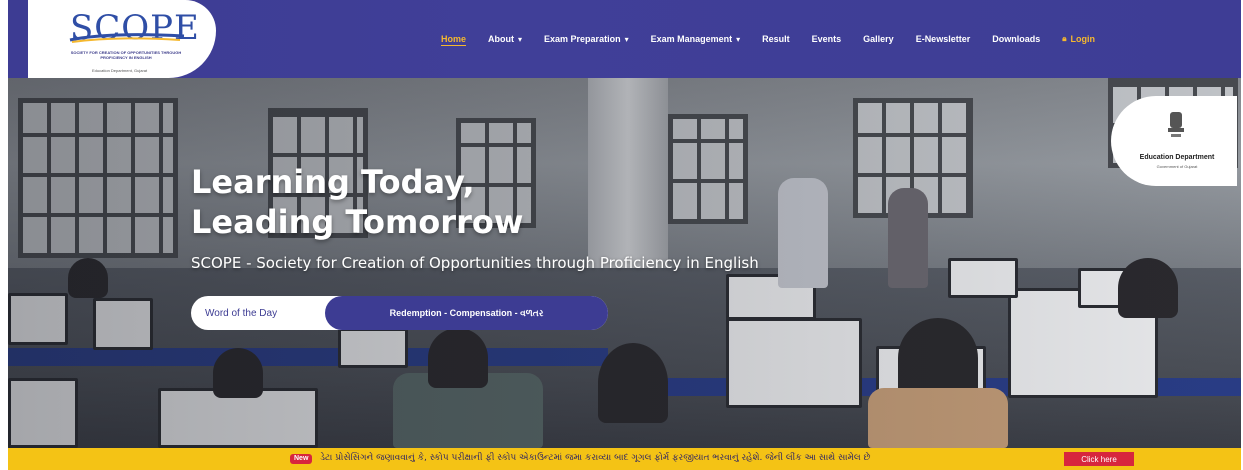 The image size is (1243, 470). Describe the element at coordinates (333, 182) in the screenshot. I see `hero-title-line1: Learning Today,` at that location.